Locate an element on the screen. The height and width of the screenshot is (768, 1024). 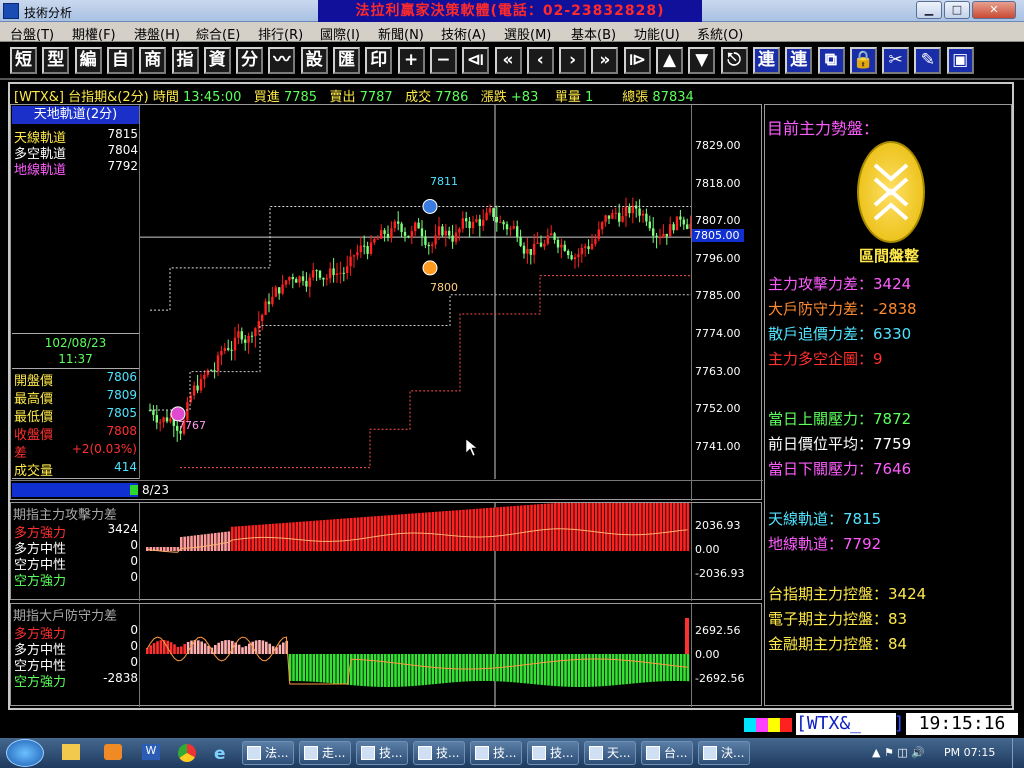
maximize-button: □ is located at coordinates (957, 10).